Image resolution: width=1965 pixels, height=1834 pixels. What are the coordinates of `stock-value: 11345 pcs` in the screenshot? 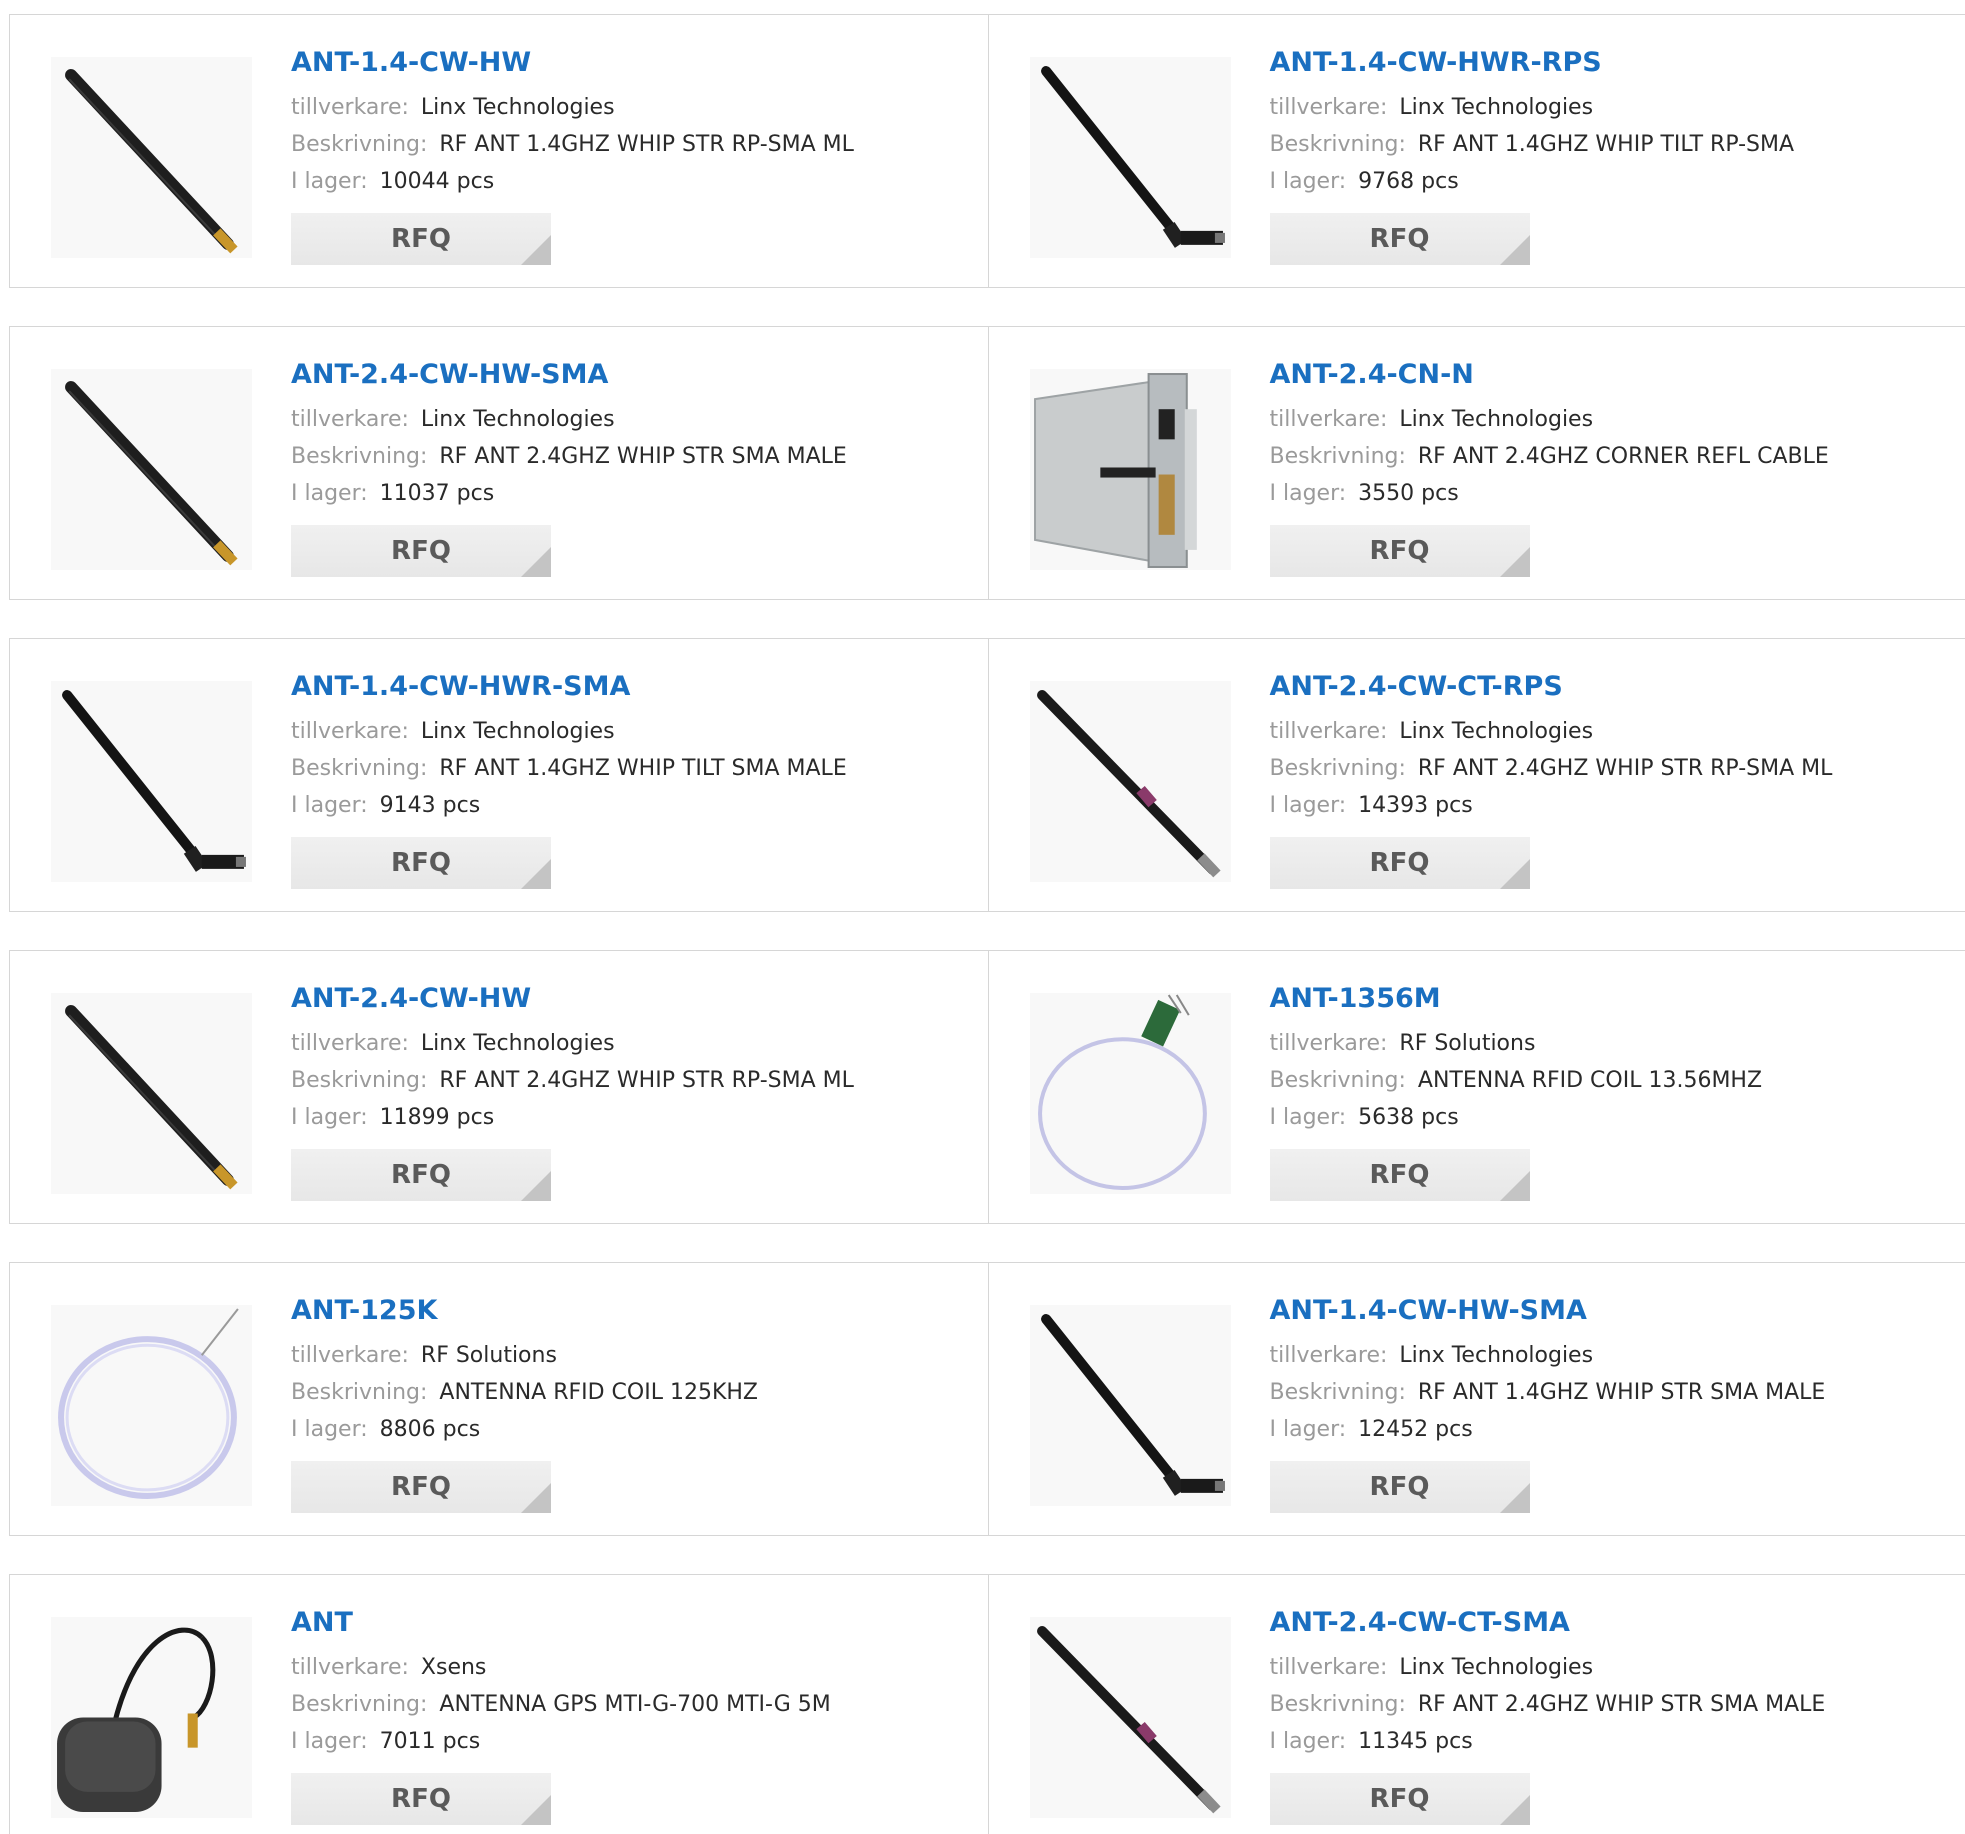 It's located at (1415, 1741).